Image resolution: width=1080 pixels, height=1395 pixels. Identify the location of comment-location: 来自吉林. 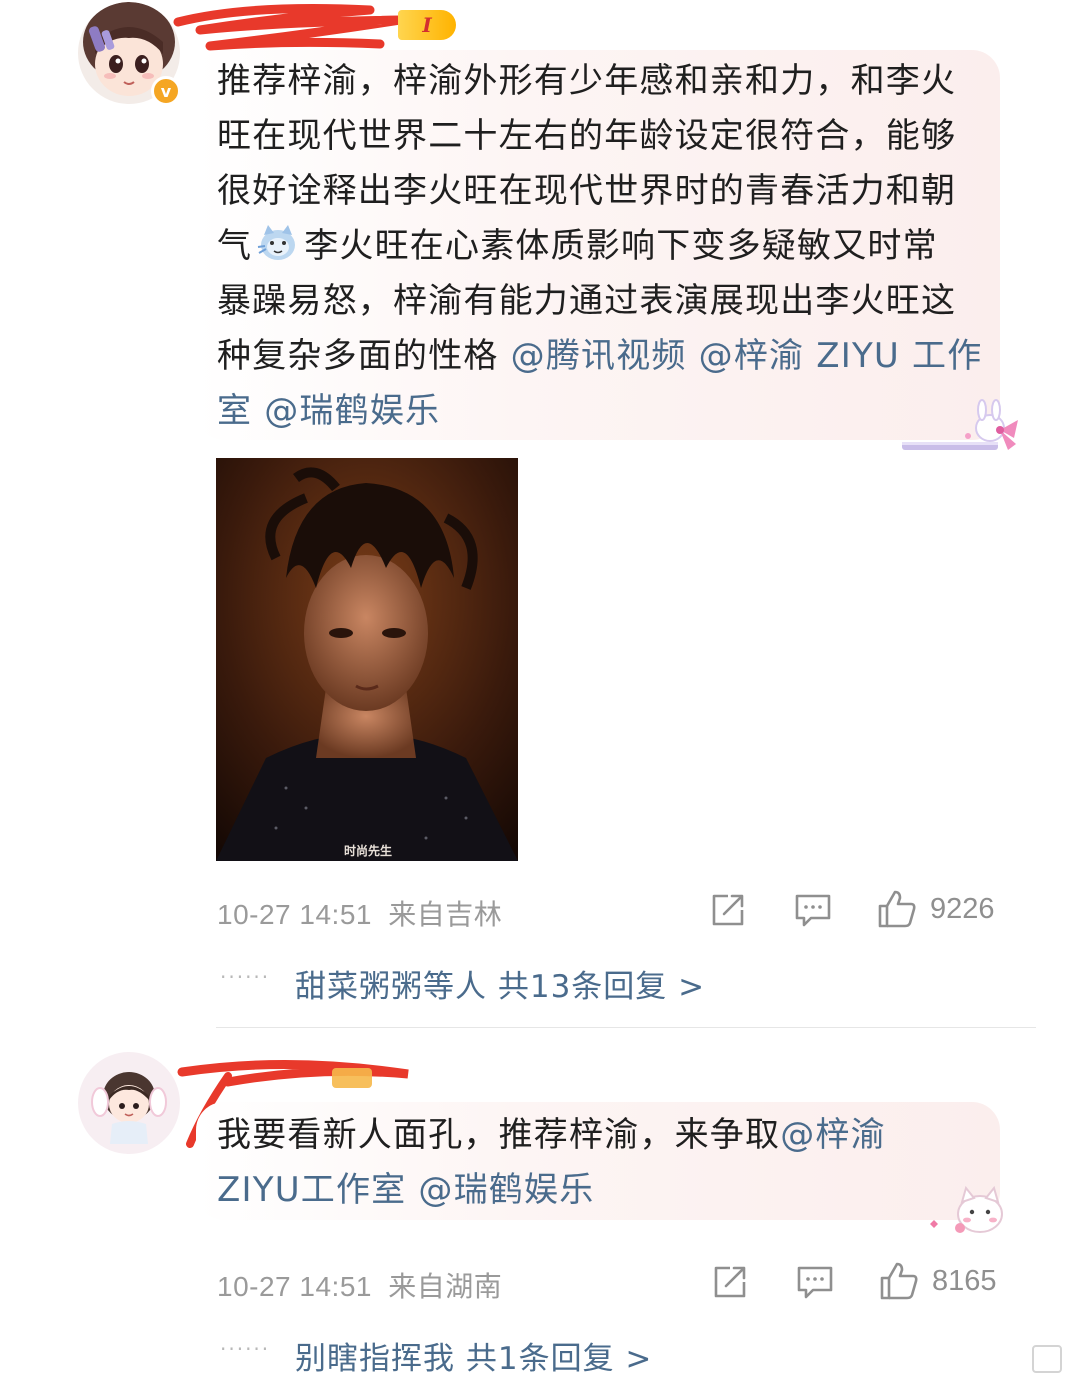
(445, 914).